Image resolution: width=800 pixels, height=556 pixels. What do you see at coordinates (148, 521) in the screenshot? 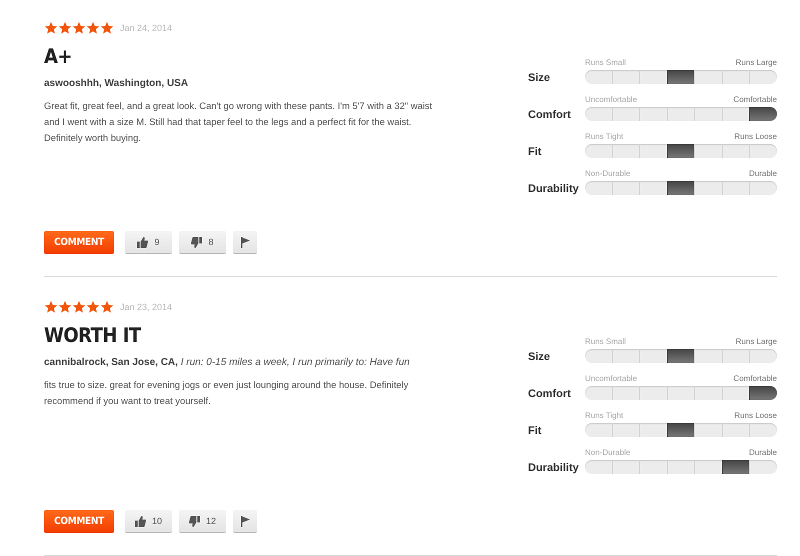
I see `helpful-button: 10` at bounding box center [148, 521].